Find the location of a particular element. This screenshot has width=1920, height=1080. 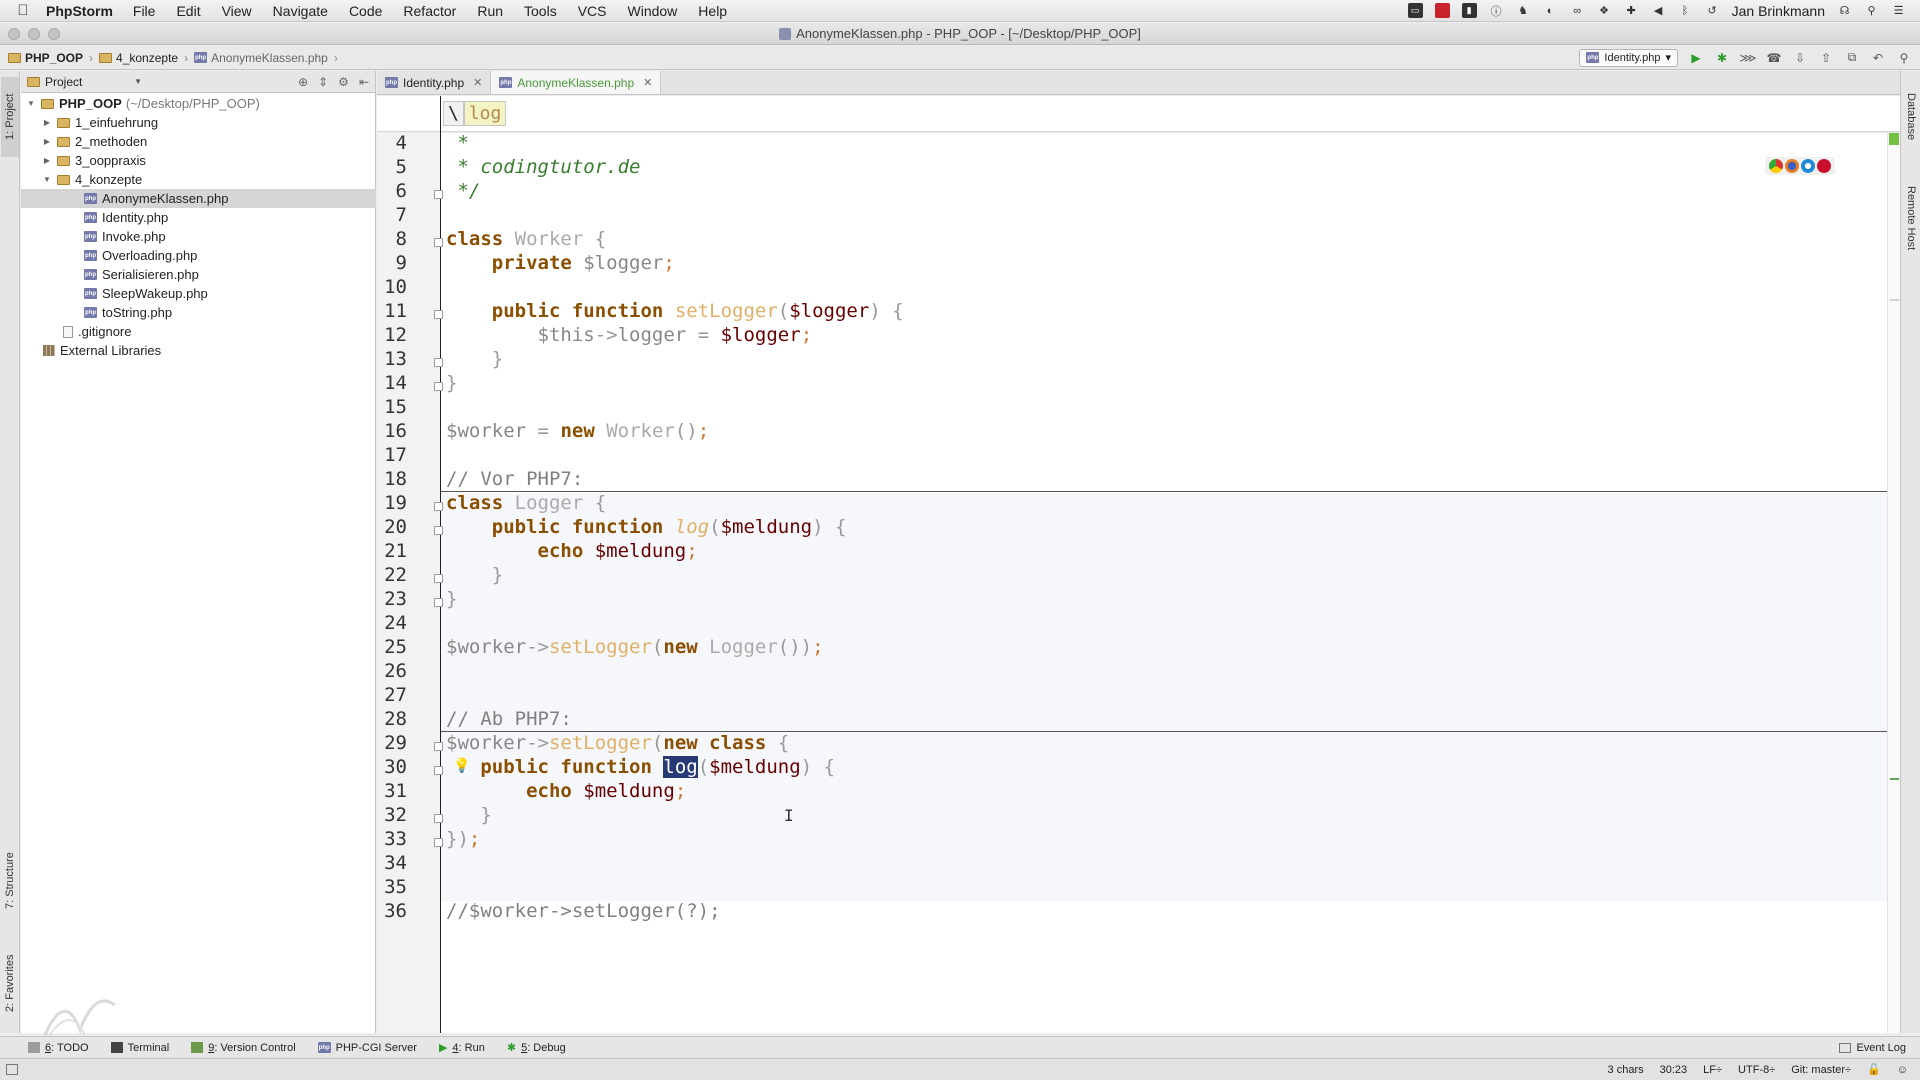

search-icon: ⚲ is located at coordinates (1904, 58).